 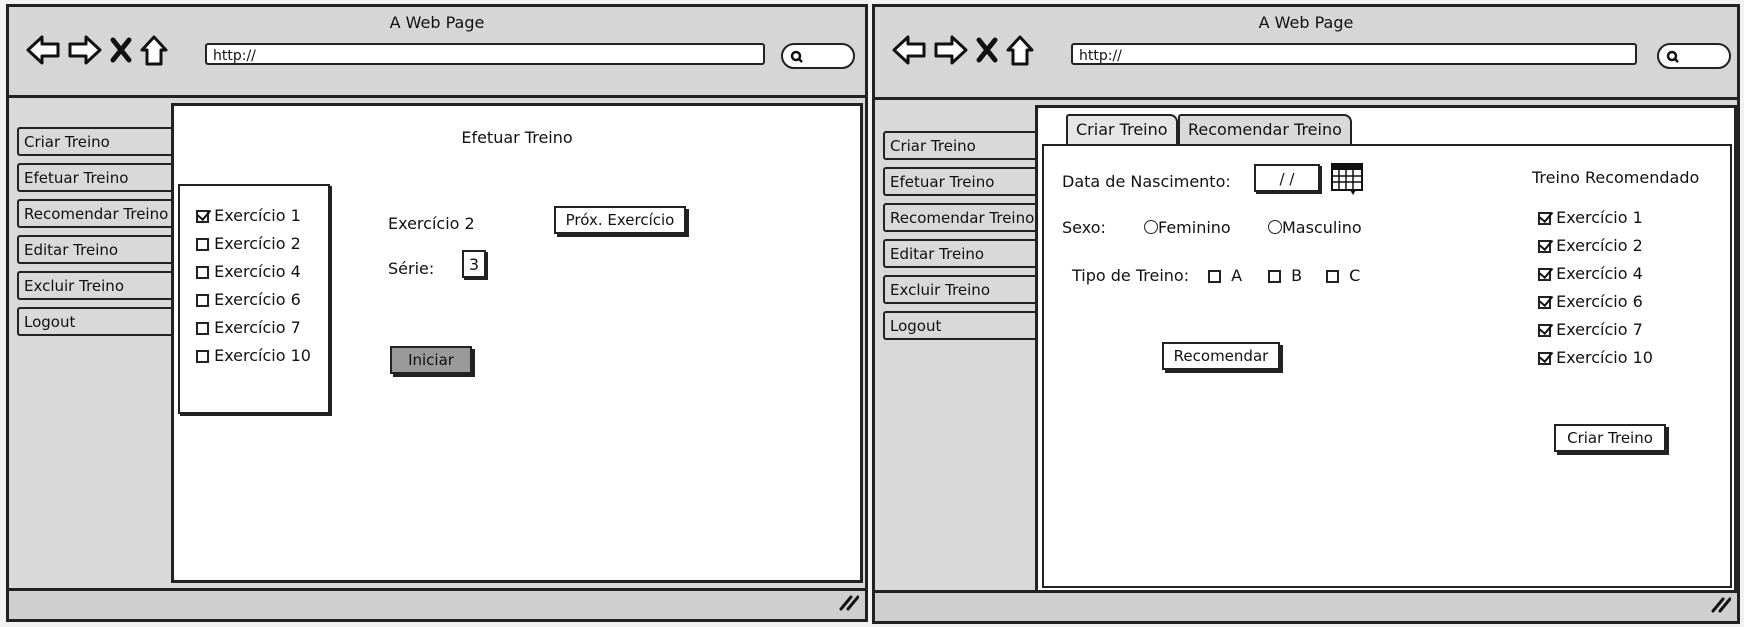 I want to click on birth-date-label: Data de Nascimento:, so click(x=1146, y=181).